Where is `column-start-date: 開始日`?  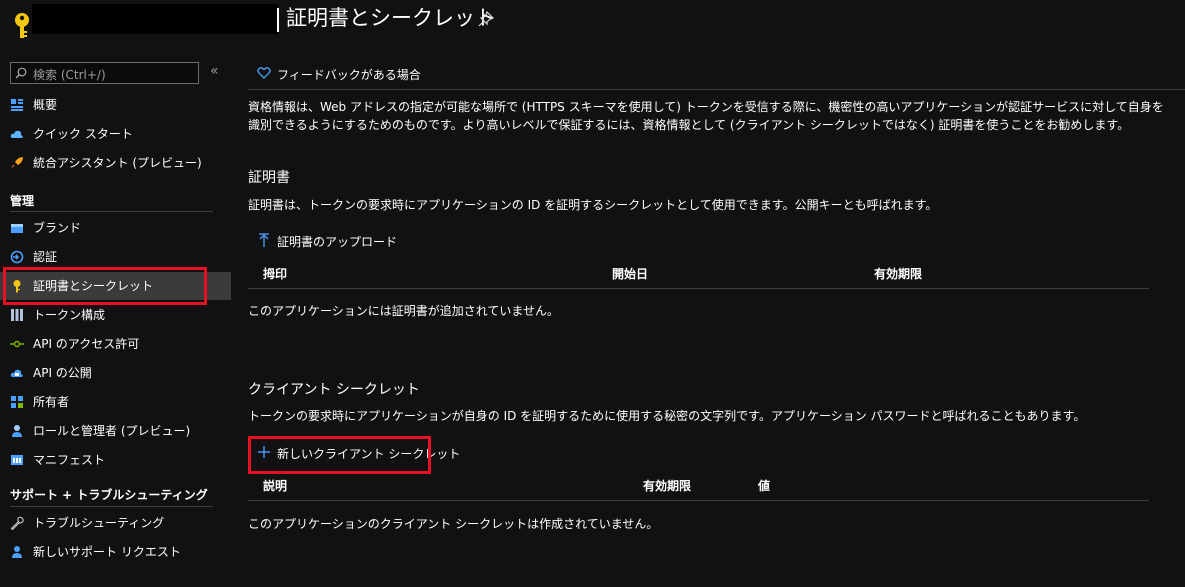
column-start-date: 開始日 is located at coordinates (630, 273).